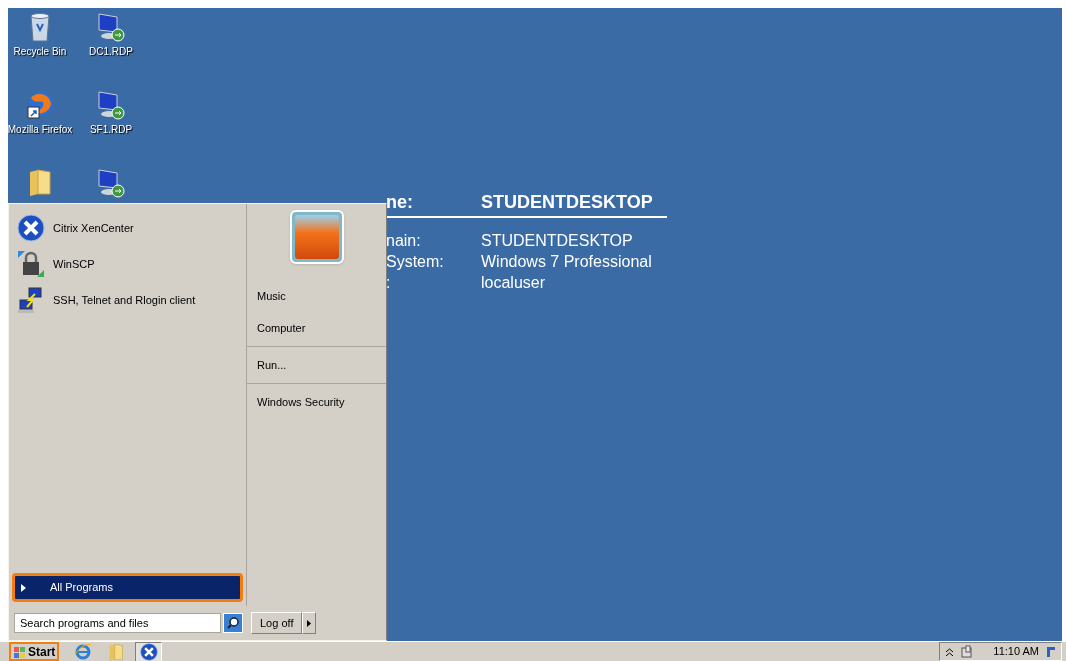 The width and height of the screenshot is (1066, 661). I want to click on search-field: Search programs and files, so click(117, 623).